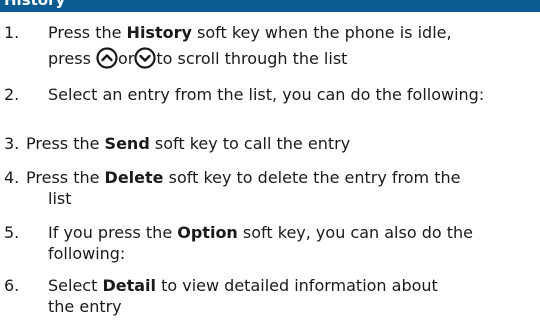 This screenshot has height=322, width=540. What do you see at coordinates (12, 32) in the screenshot?
I see `step-number: 1.` at bounding box center [12, 32].